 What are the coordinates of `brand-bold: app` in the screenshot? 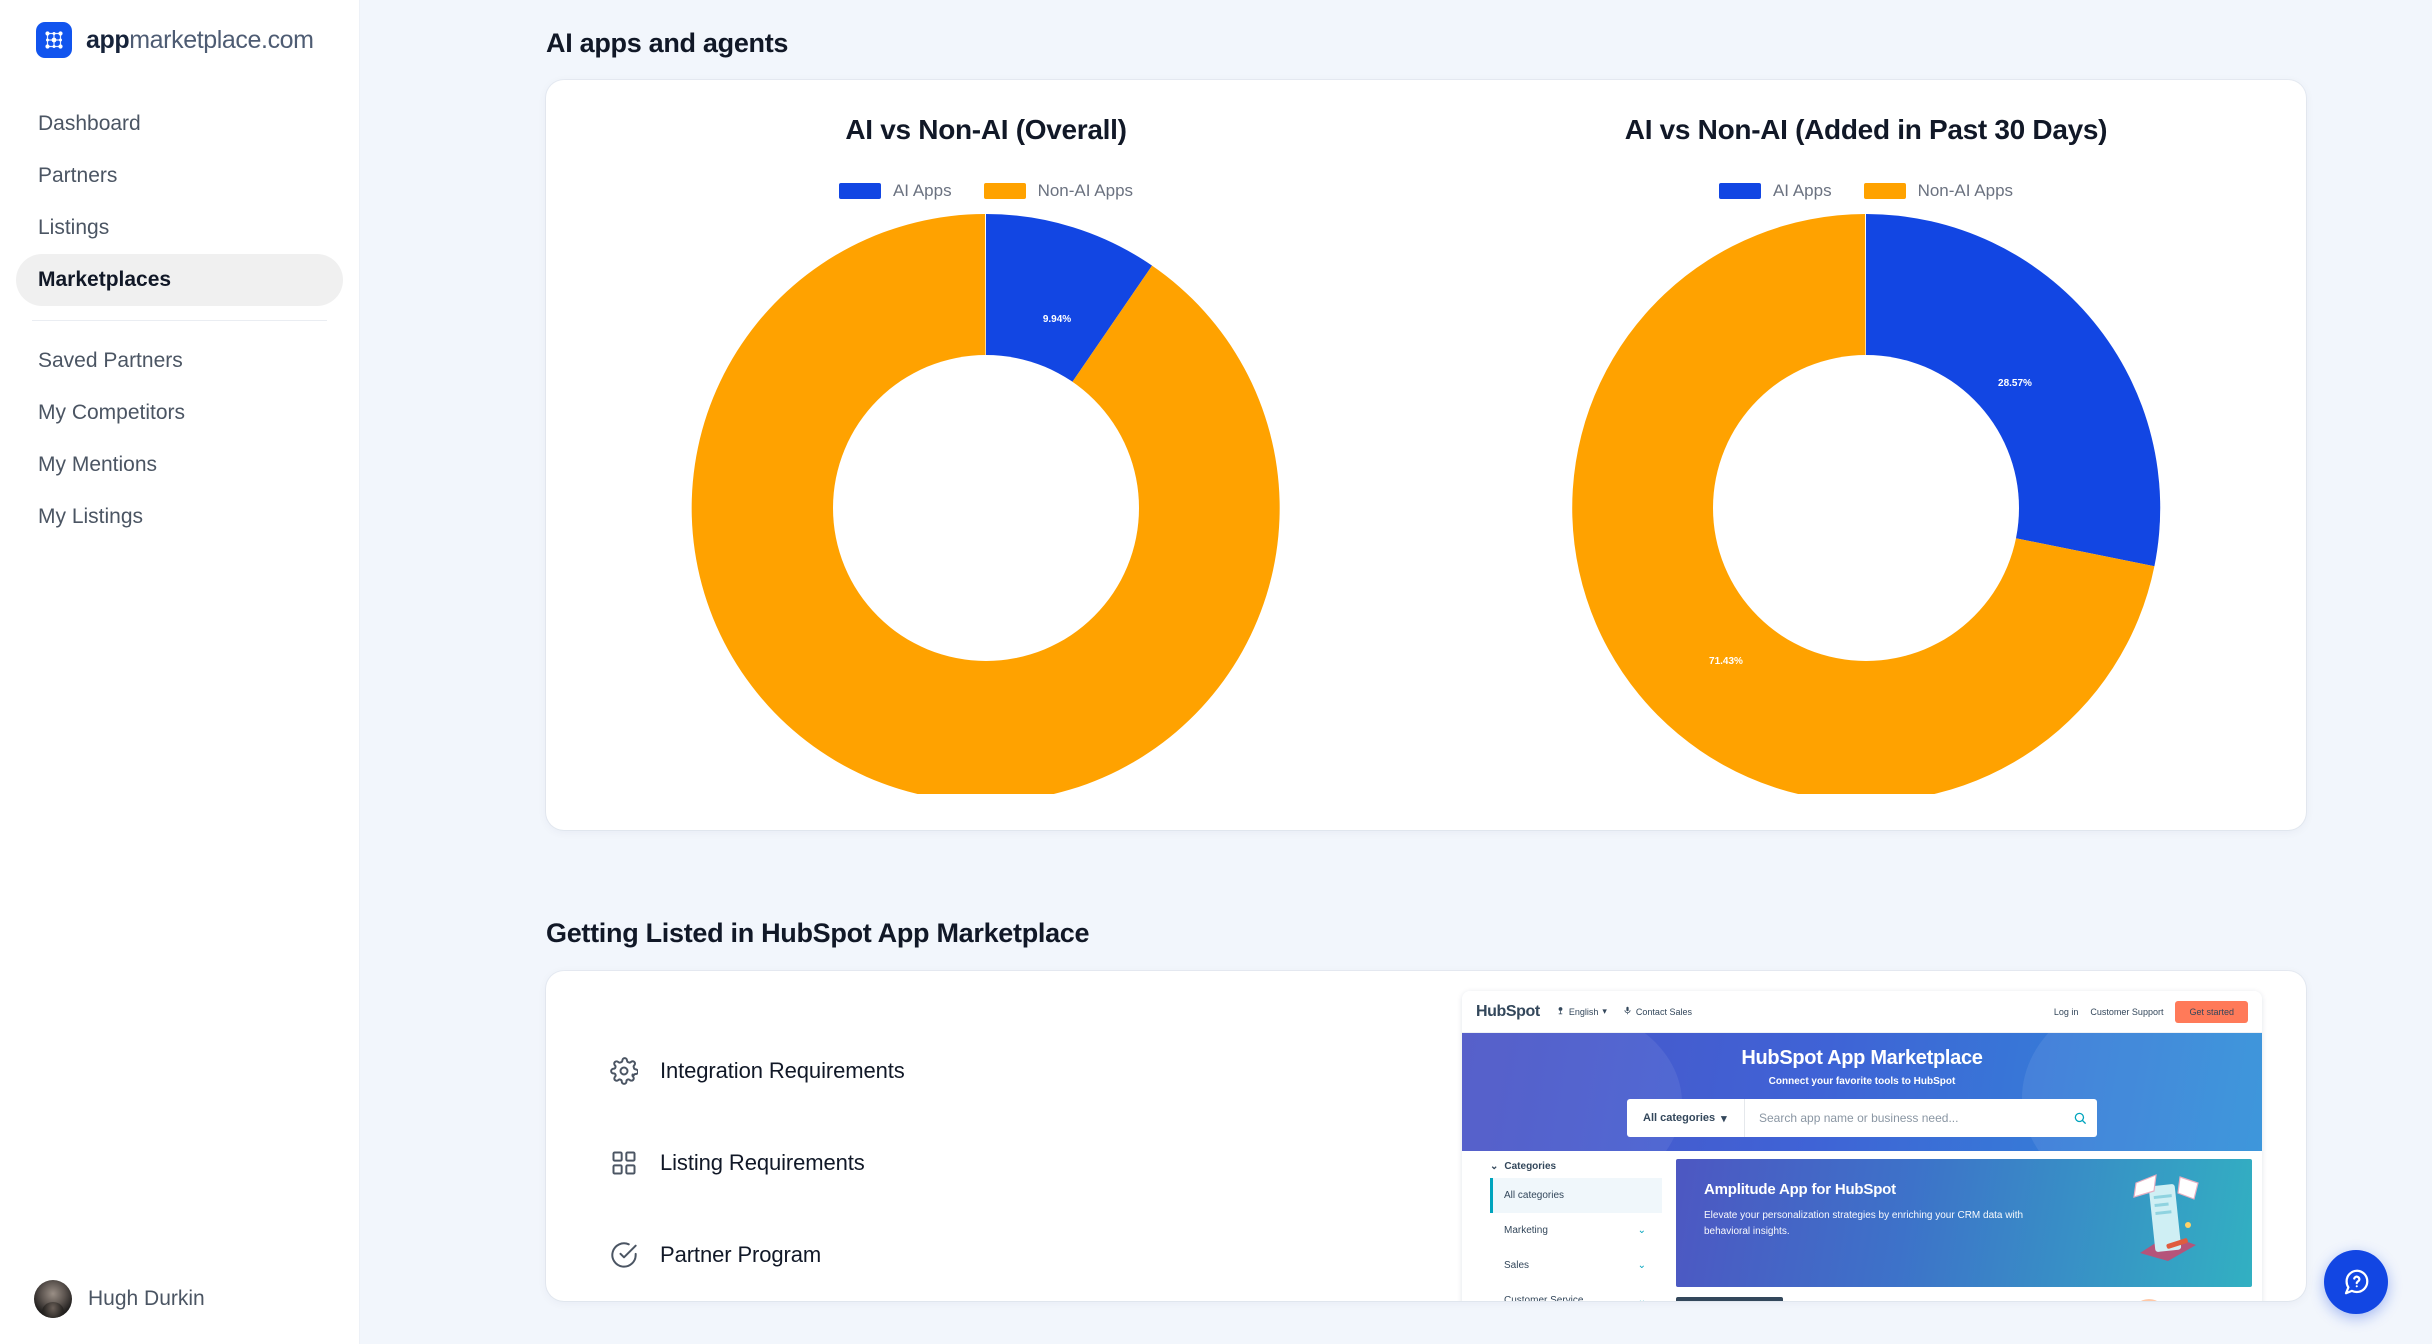 It's located at (108, 39).